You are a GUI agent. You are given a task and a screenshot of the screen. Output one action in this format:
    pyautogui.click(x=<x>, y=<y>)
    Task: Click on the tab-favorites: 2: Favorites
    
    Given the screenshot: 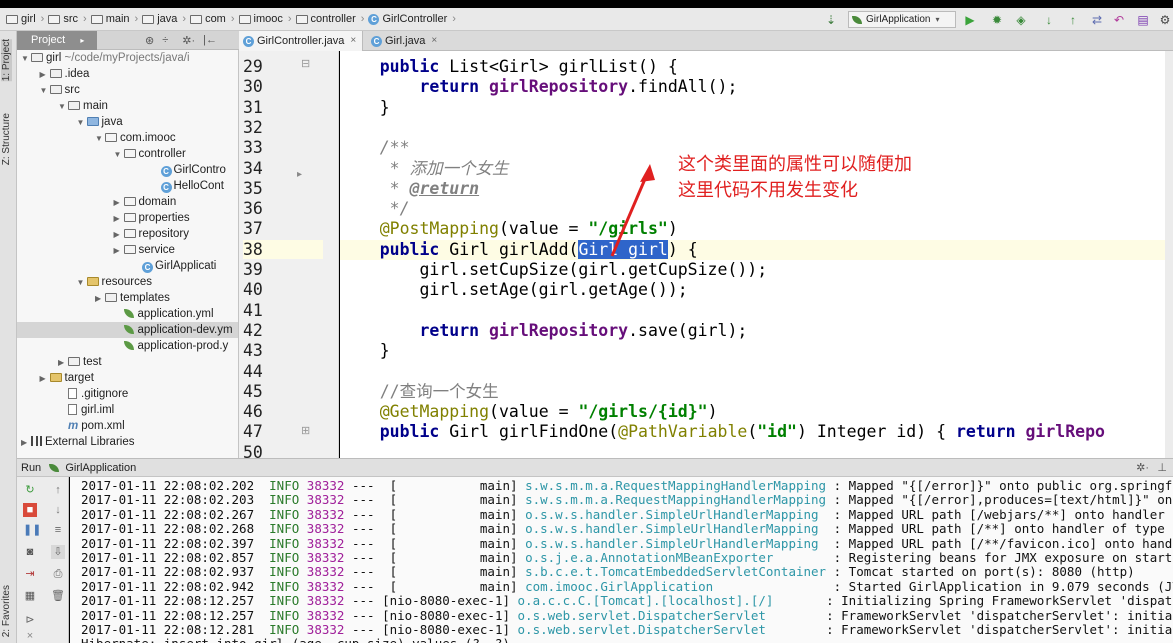 What is the action you would take?
    pyautogui.click(x=6, y=611)
    